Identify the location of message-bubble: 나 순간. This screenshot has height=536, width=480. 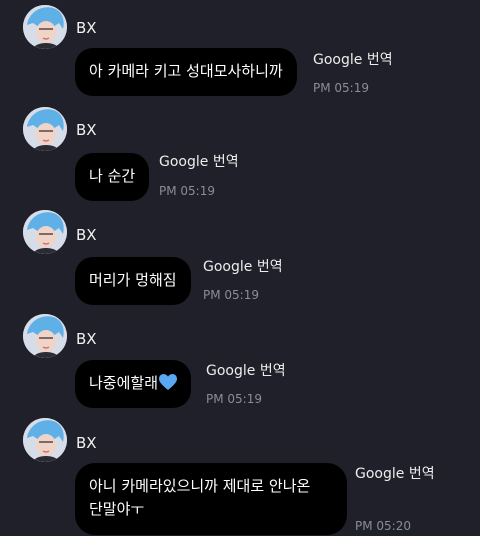
(112, 177).